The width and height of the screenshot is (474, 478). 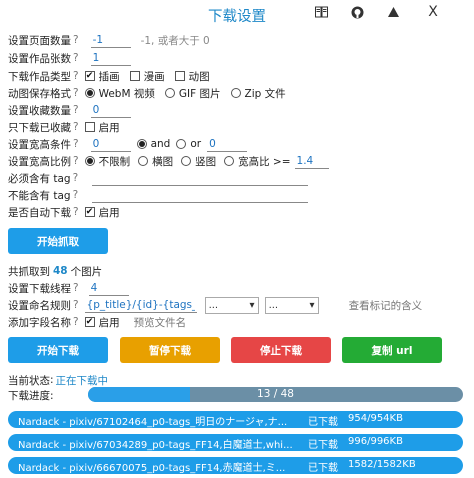 What do you see at coordinates (69, 110) in the screenshot?
I see `bookmark-count-row: 设置收藏数量 ?` at bounding box center [69, 110].